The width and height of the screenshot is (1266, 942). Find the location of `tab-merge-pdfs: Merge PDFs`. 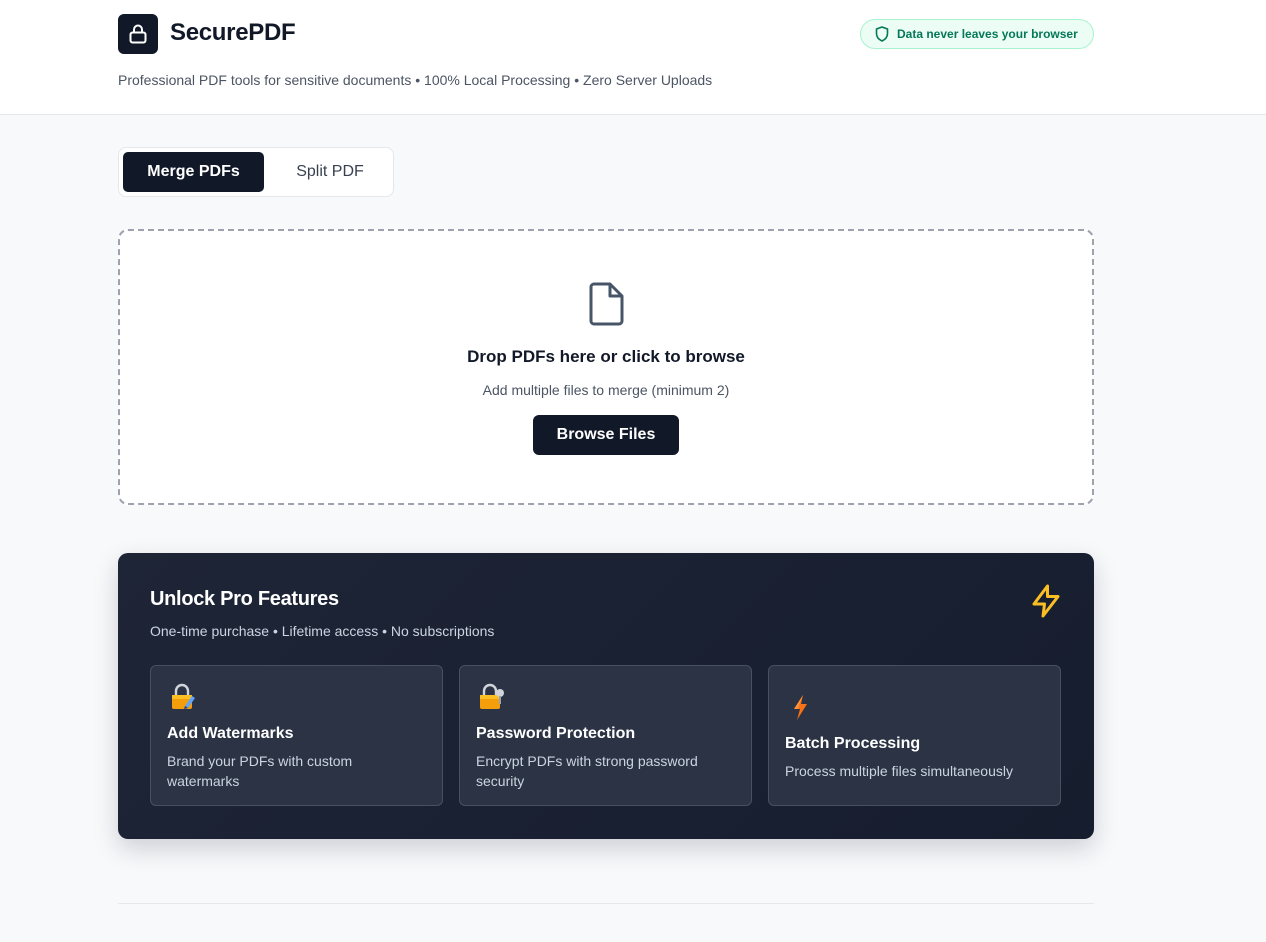

tab-merge-pdfs: Merge PDFs is located at coordinates (193, 172).